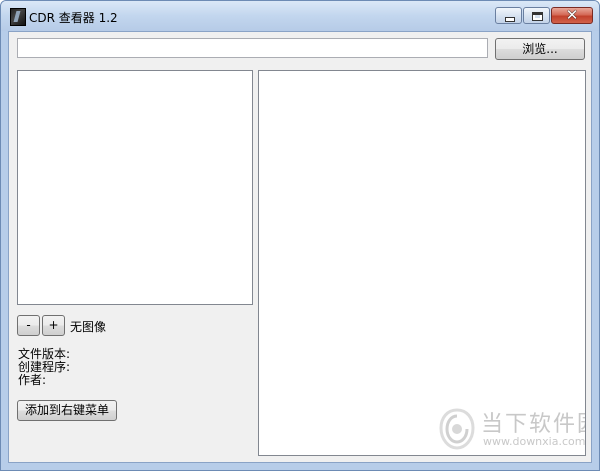 Image resolution: width=600 pixels, height=471 pixels. I want to click on window-title: CDR 查看器 1.2, so click(73, 18).